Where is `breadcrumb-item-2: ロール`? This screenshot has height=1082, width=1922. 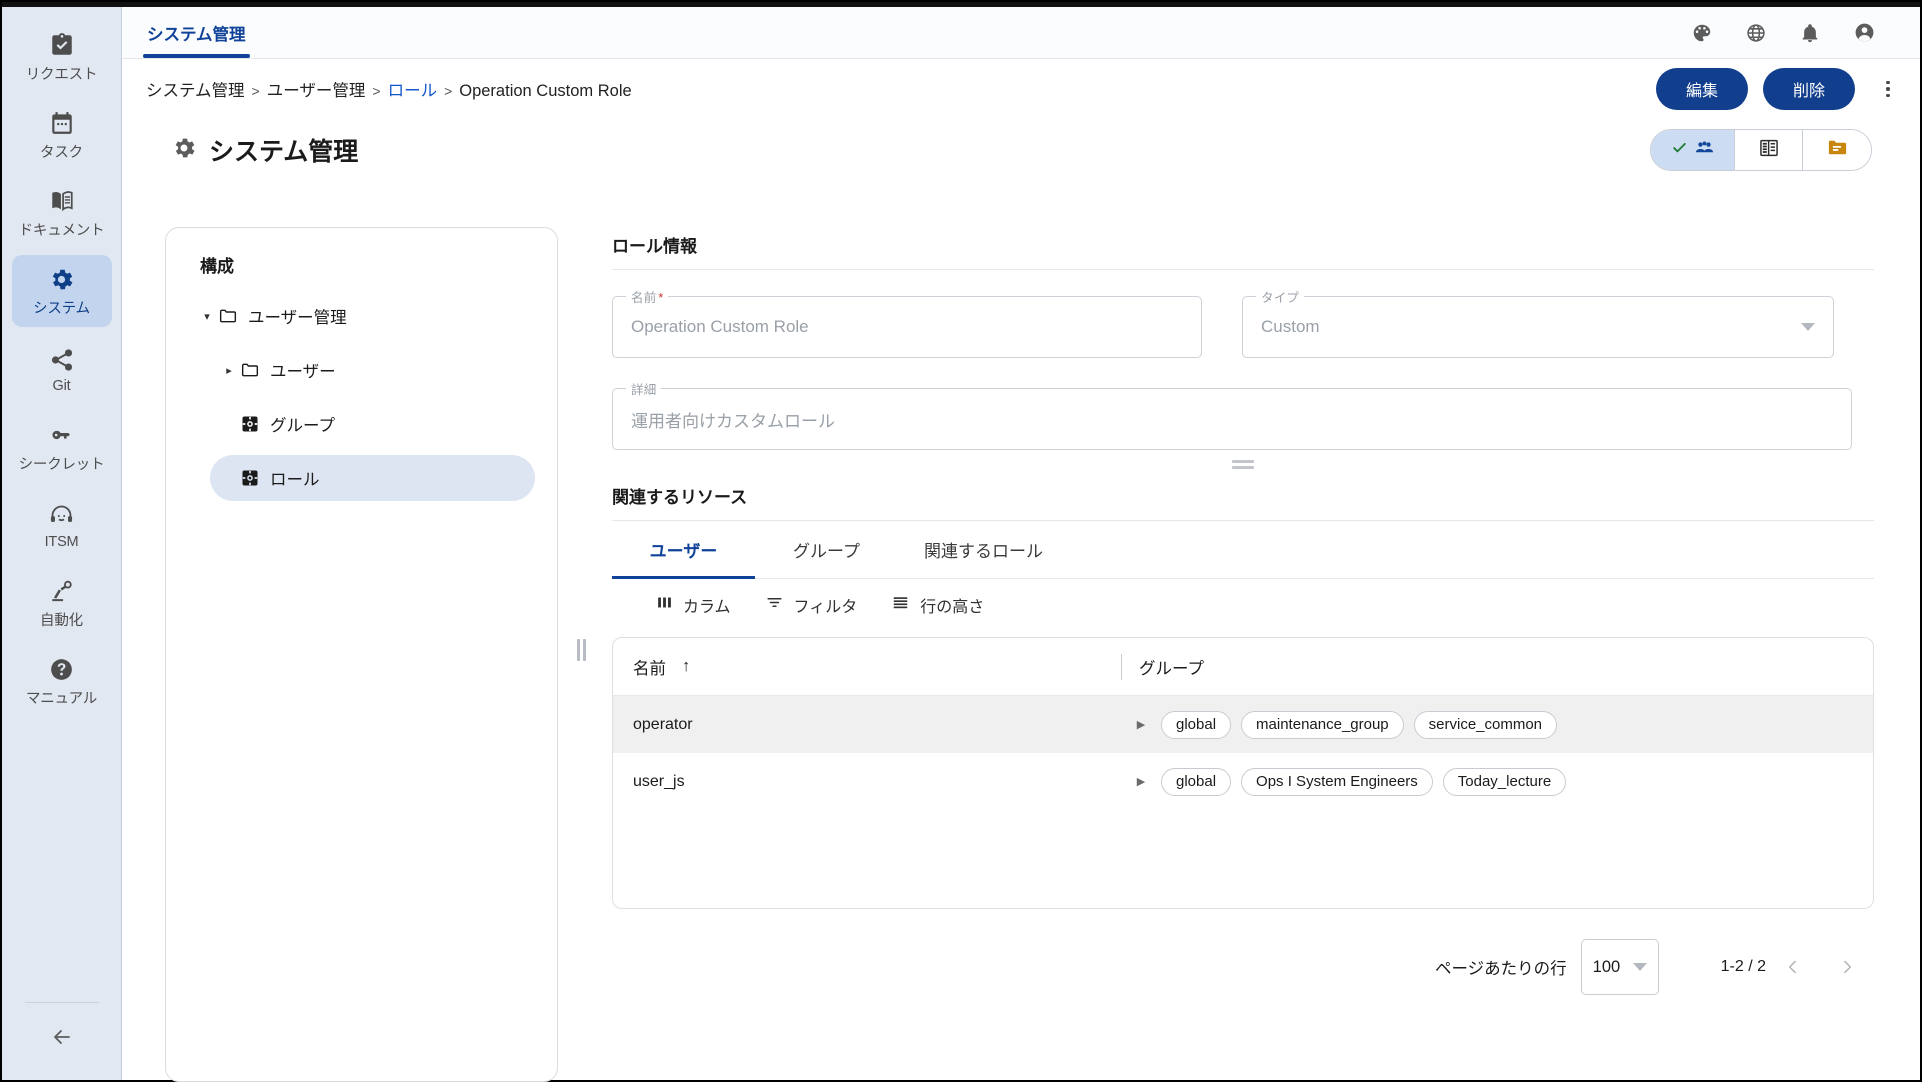 breadcrumb-item-2: ロール is located at coordinates (413, 89).